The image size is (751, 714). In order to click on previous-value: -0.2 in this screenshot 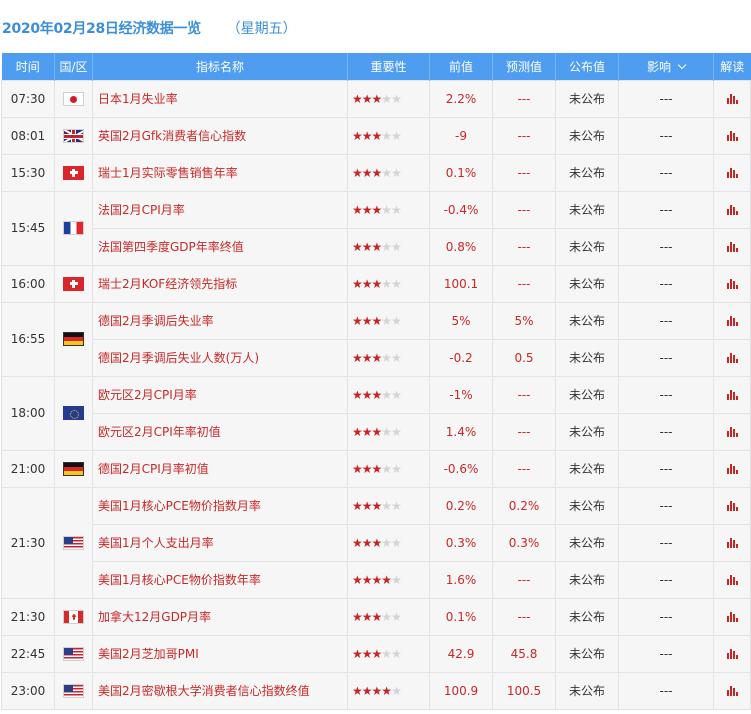, I will do `click(461, 357)`.